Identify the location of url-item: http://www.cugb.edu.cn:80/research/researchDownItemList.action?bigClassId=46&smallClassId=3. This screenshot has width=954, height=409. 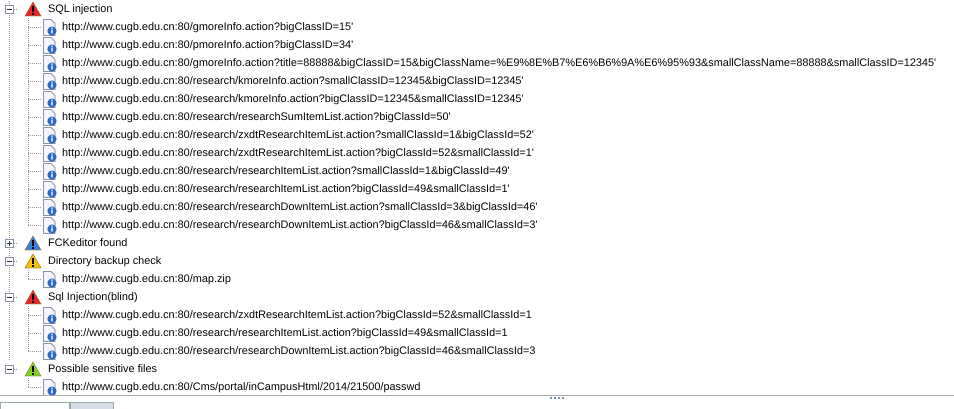
(299, 351).